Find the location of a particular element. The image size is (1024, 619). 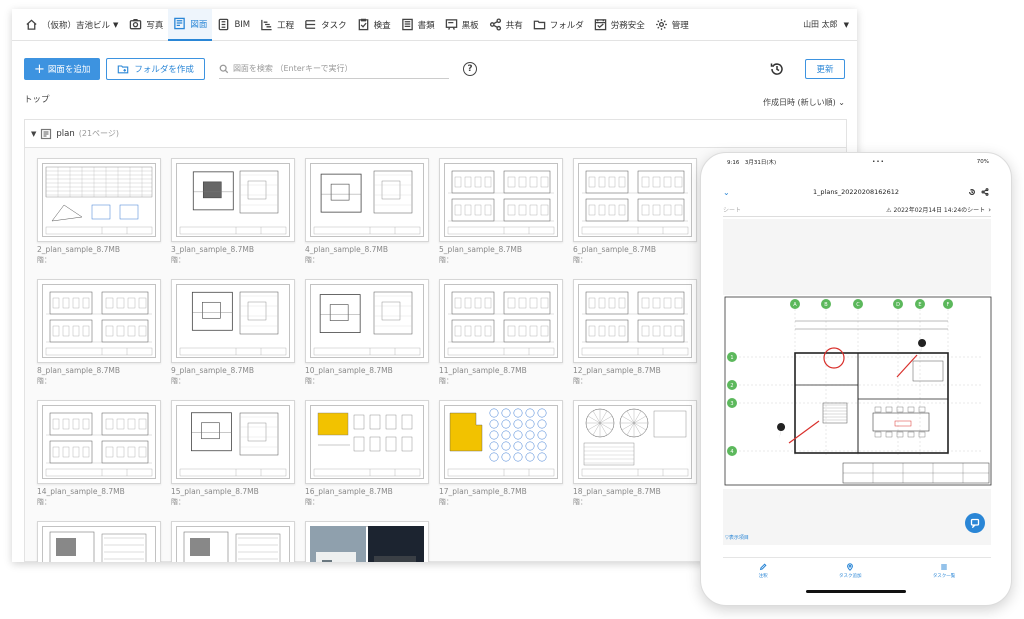

project-selector: （仮称）吉池ビル ▼ is located at coordinates (72, 25).